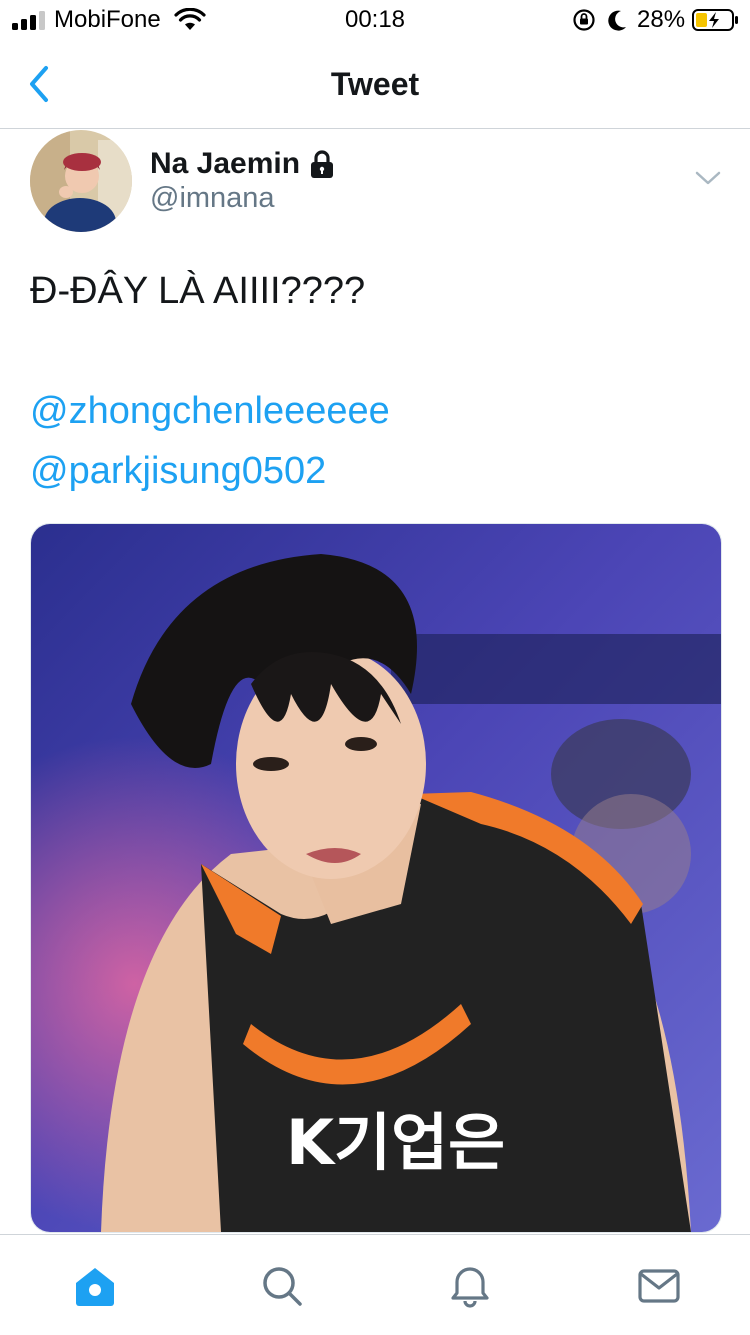 The width and height of the screenshot is (750, 1335). Describe the element at coordinates (95, 1286) in the screenshot. I see `home-icon` at that location.